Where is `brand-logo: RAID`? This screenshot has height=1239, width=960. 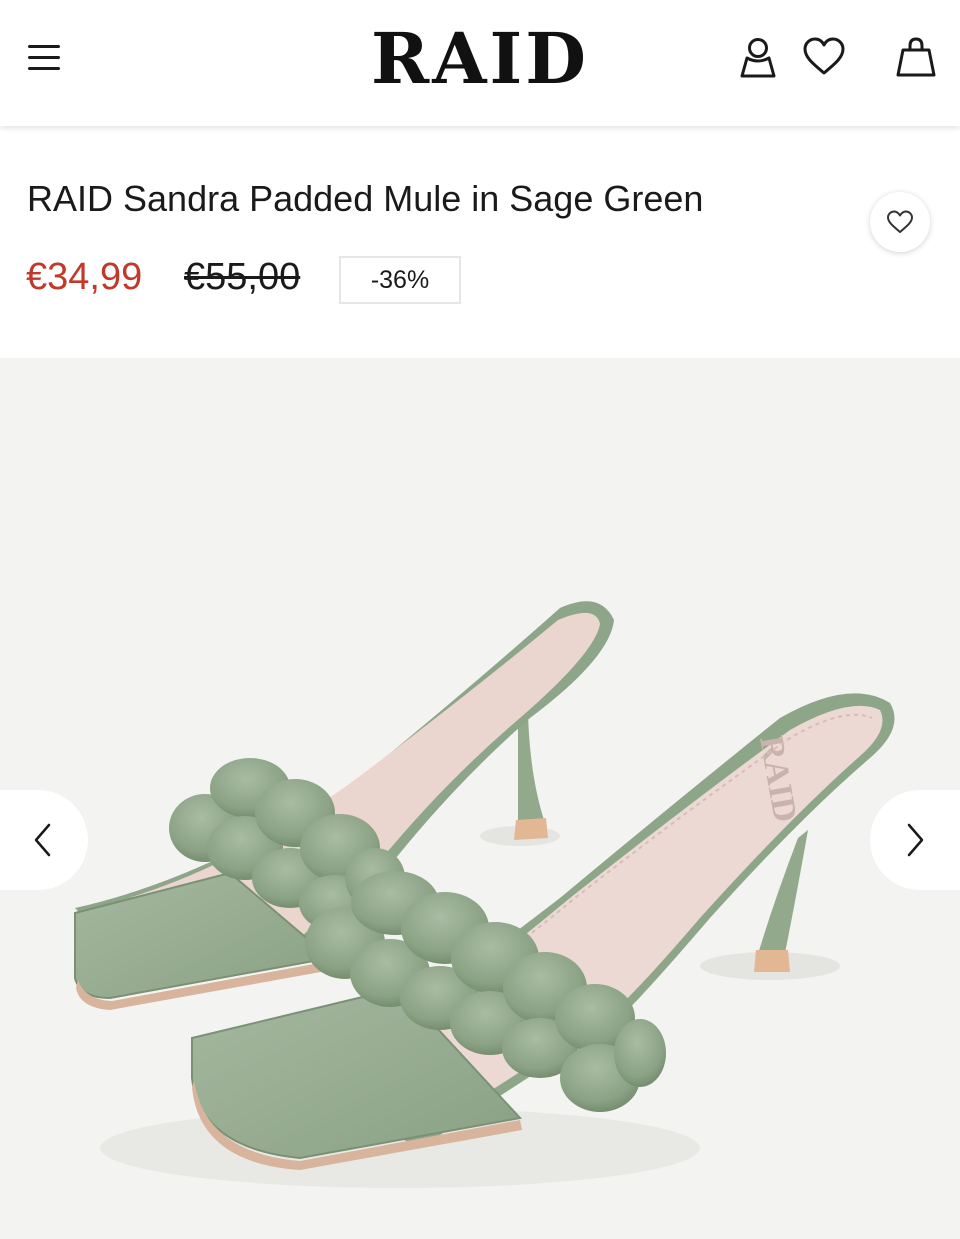
brand-logo: RAID is located at coordinates (480, 59).